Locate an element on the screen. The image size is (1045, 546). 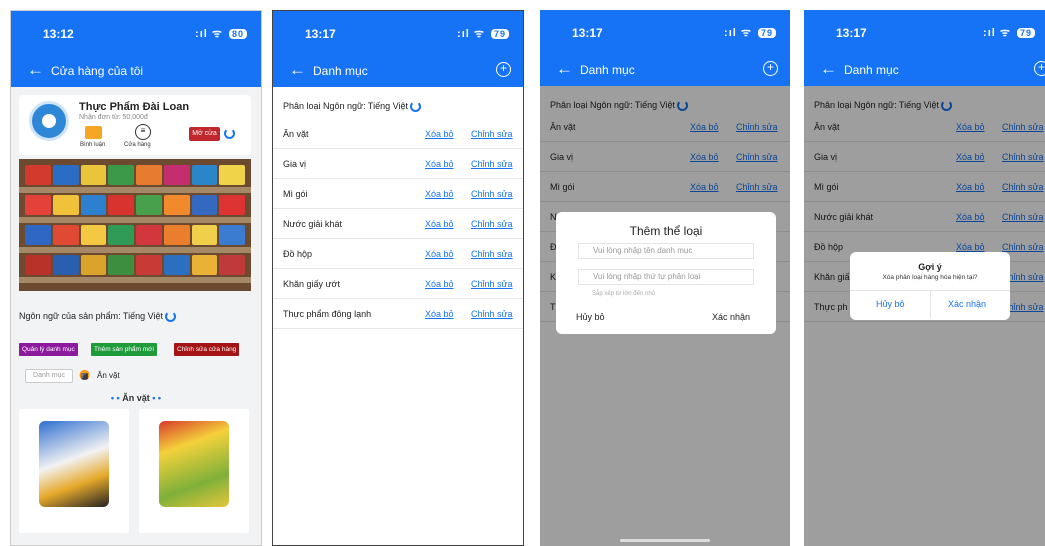
language-text: Phân loại Ngôn ngữ: Tiếng Việt is located at coordinates (345, 106).